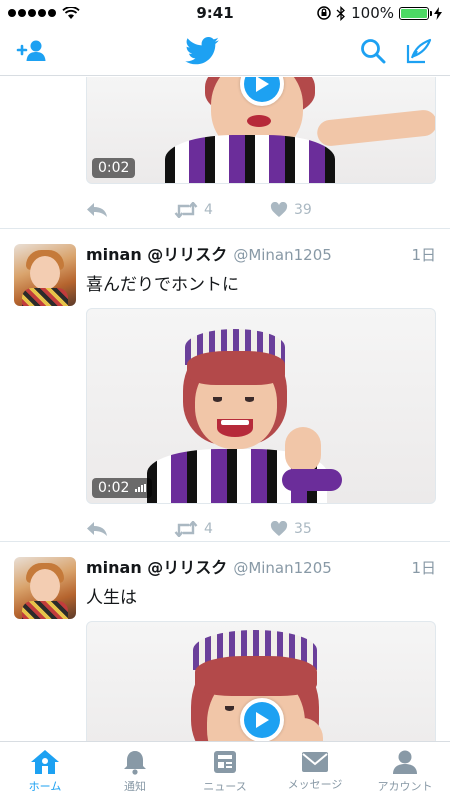 The height and width of the screenshot is (800, 450). What do you see at coordinates (291, 210) in the screenshot?
I see `like-button: 39` at bounding box center [291, 210].